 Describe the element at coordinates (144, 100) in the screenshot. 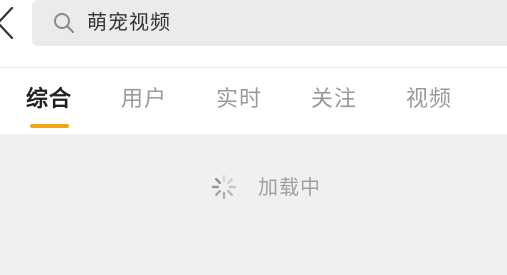

I see `tab-users: 用户` at that location.